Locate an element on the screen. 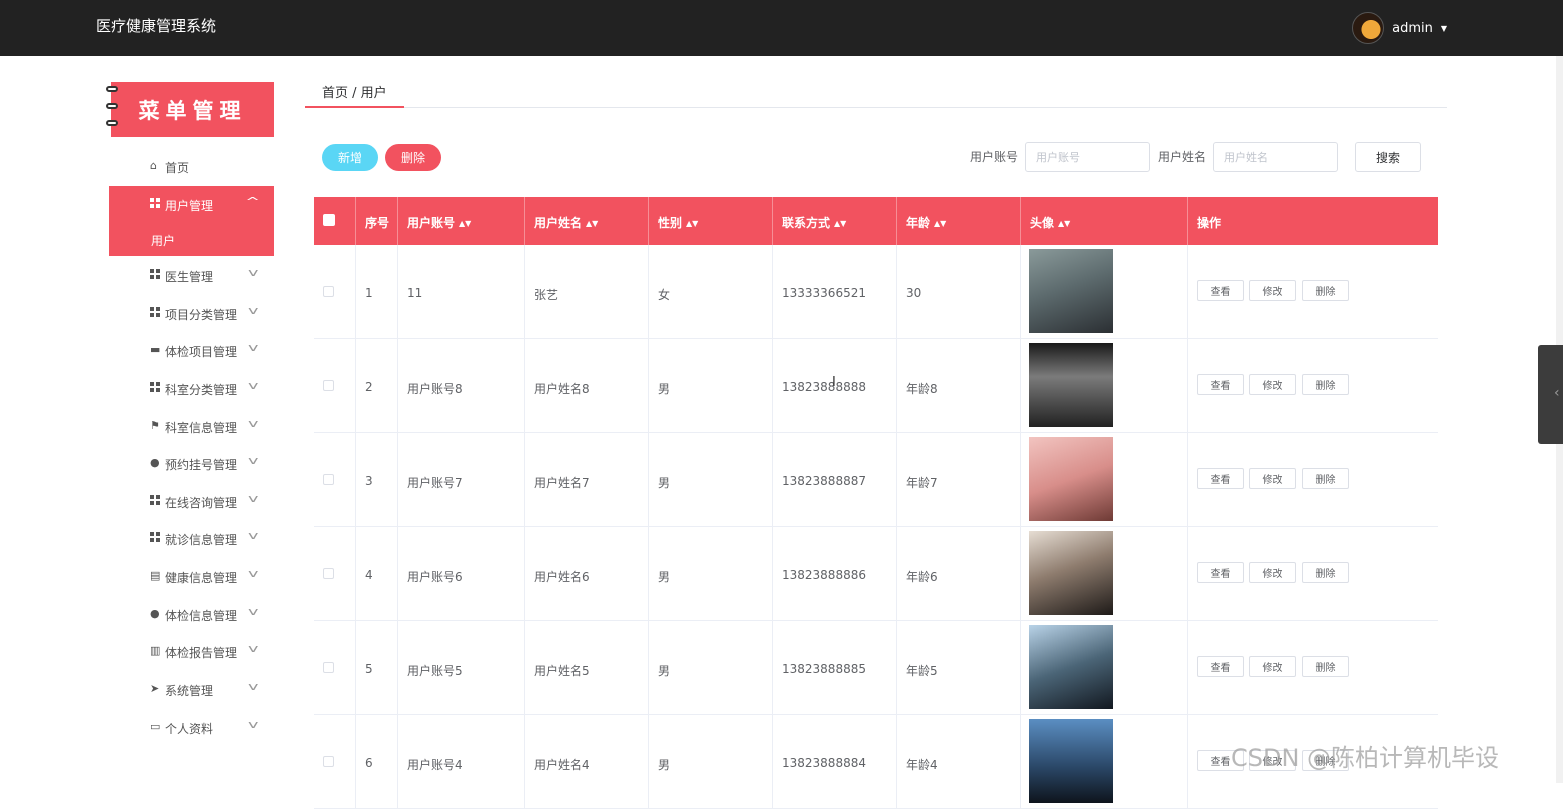 This screenshot has height=809, width=1563. col-age: 年龄 ▲▼ is located at coordinates (959, 221).